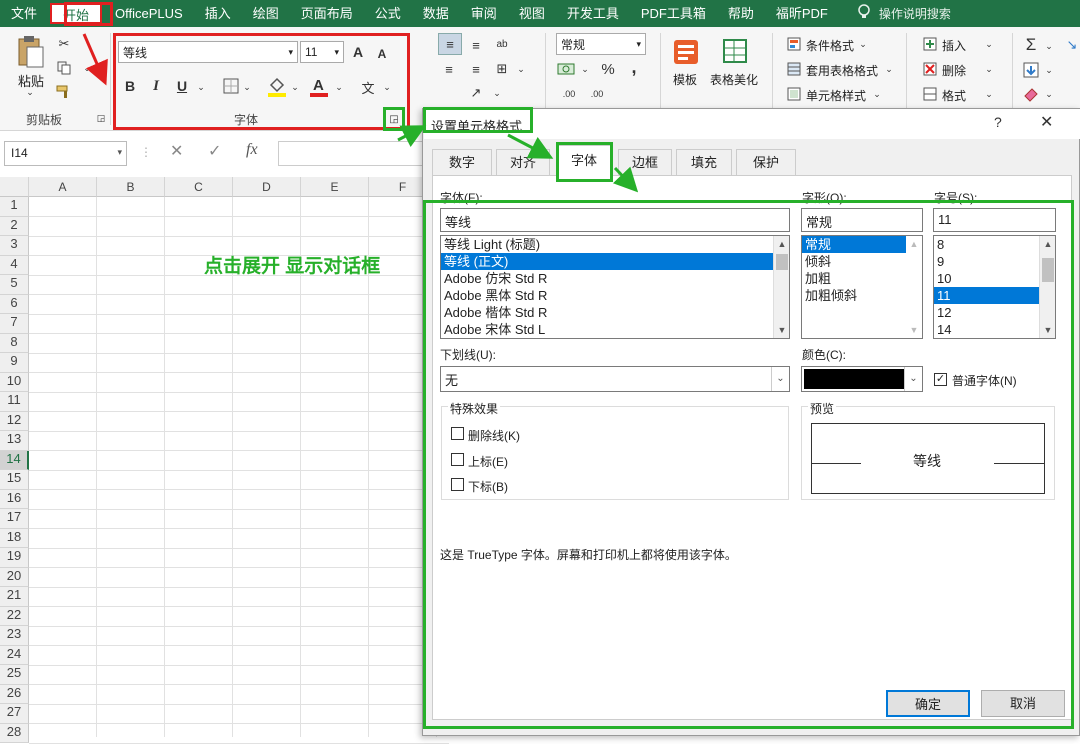 The height and width of the screenshot is (744, 1080). Describe the element at coordinates (914, 287) in the screenshot. I see `style-list-scrollbar: ▲ ▼` at that location.